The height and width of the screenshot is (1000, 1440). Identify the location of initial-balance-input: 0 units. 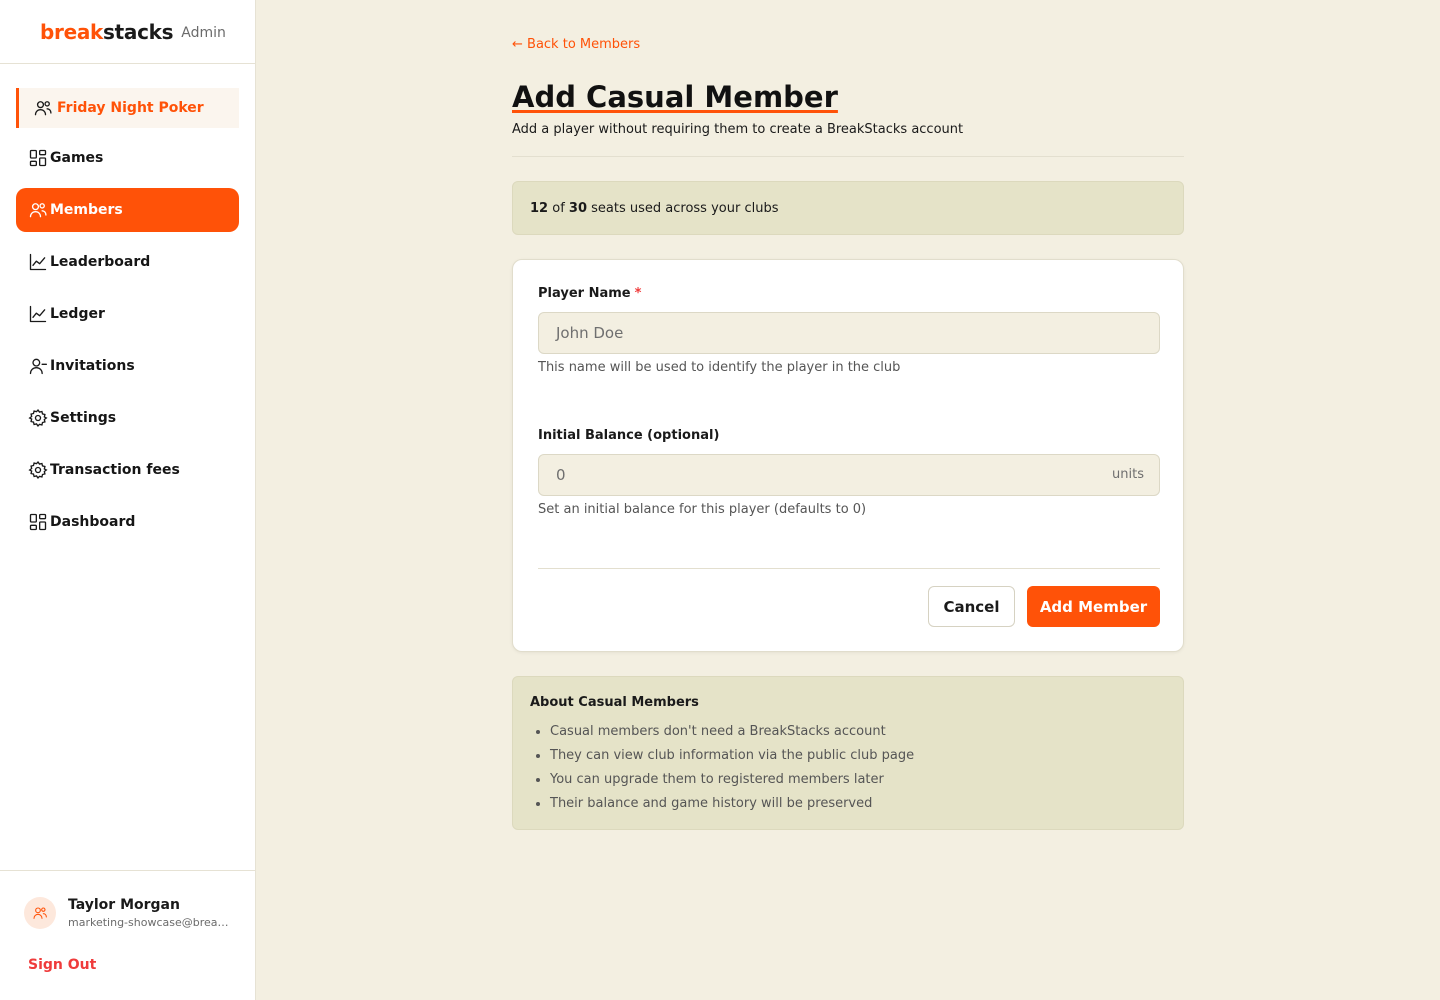
(849, 475).